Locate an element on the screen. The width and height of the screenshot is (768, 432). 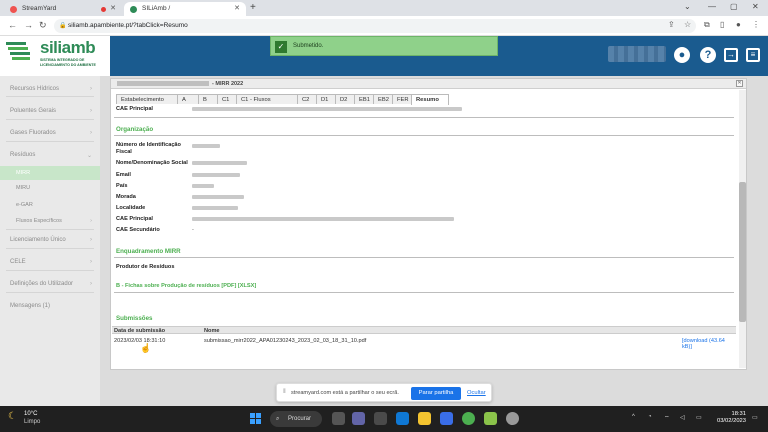
reload-icon: ↻ is located at coordinates (43, 25).